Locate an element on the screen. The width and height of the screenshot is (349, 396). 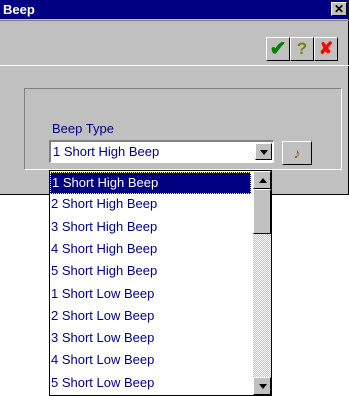
list-item: 2 Short Low Beep is located at coordinates (150, 317).